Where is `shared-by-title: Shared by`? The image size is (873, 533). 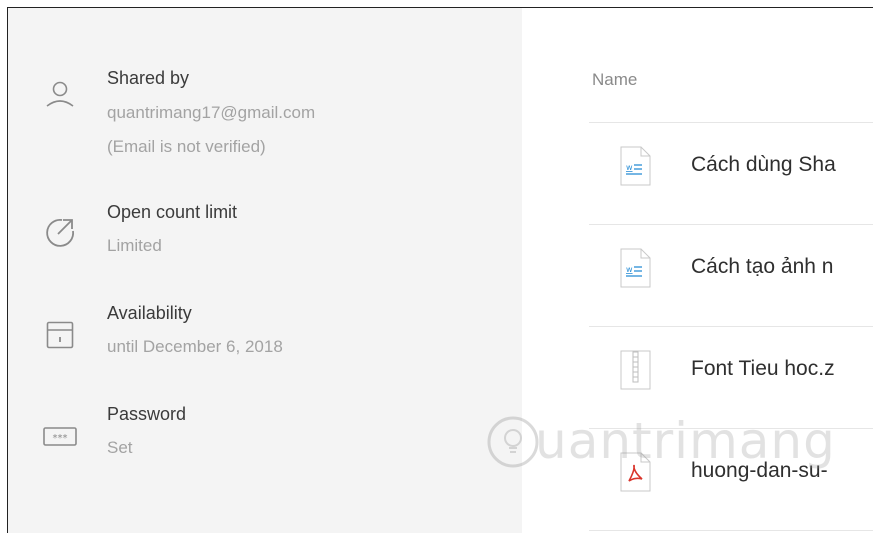 shared-by-title: Shared by is located at coordinates (148, 78).